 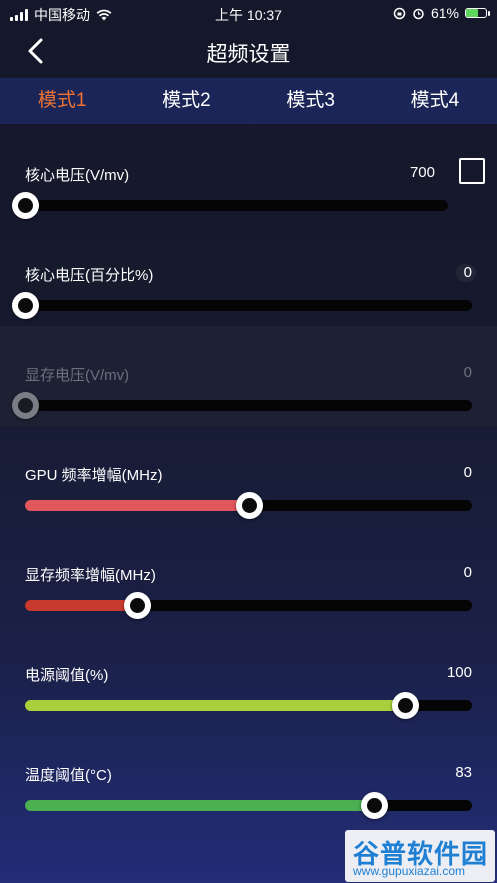 I want to click on slider-row: GPU 频率增幅(MHz) 0, so click(x=248, y=476).